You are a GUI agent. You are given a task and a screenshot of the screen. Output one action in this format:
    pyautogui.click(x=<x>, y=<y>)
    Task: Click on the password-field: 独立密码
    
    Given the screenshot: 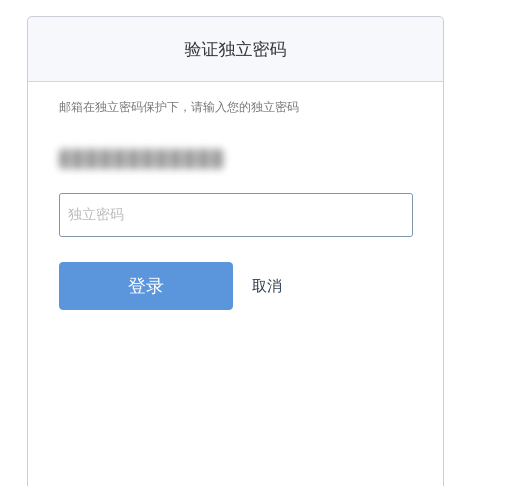 What is the action you would take?
    pyautogui.click(x=236, y=215)
    